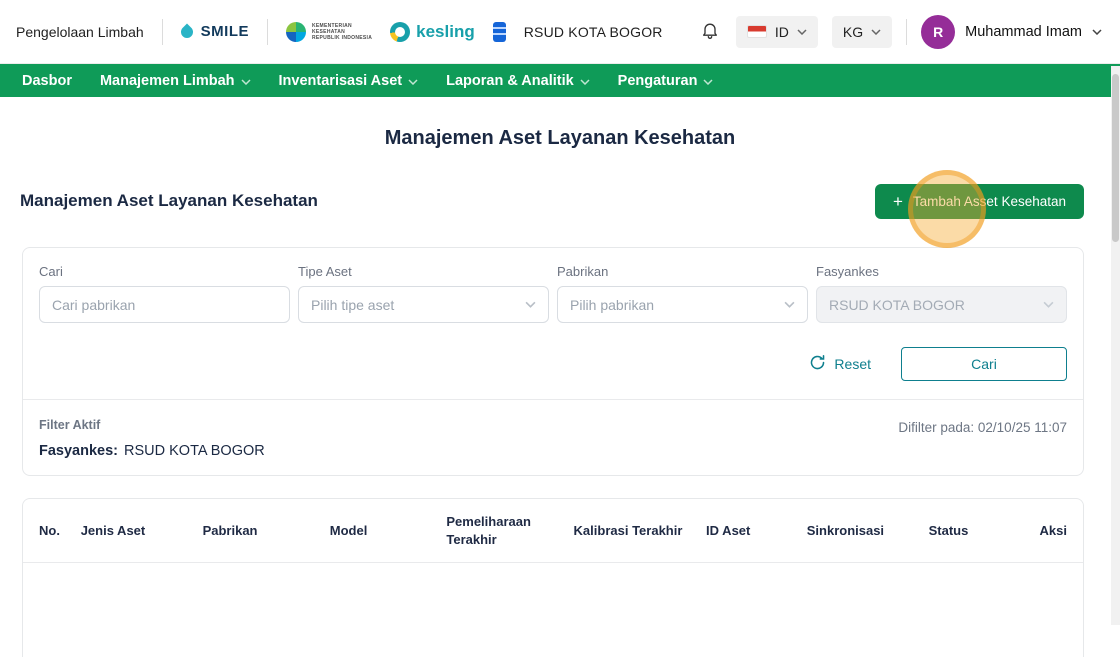  I want to click on nav-item-label: Dasbor, so click(47, 80).